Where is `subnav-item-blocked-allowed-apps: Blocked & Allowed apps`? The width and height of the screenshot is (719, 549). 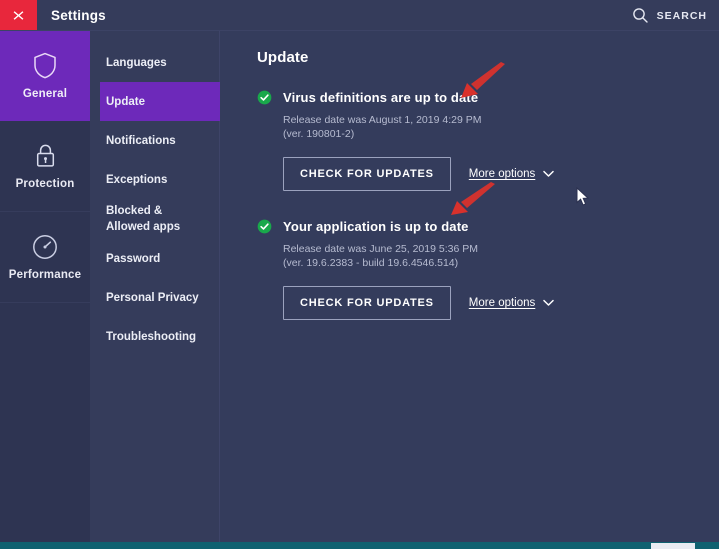 subnav-item-blocked-allowed-apps: Blocked & Allowed apps is located at coordinates (154, 219).